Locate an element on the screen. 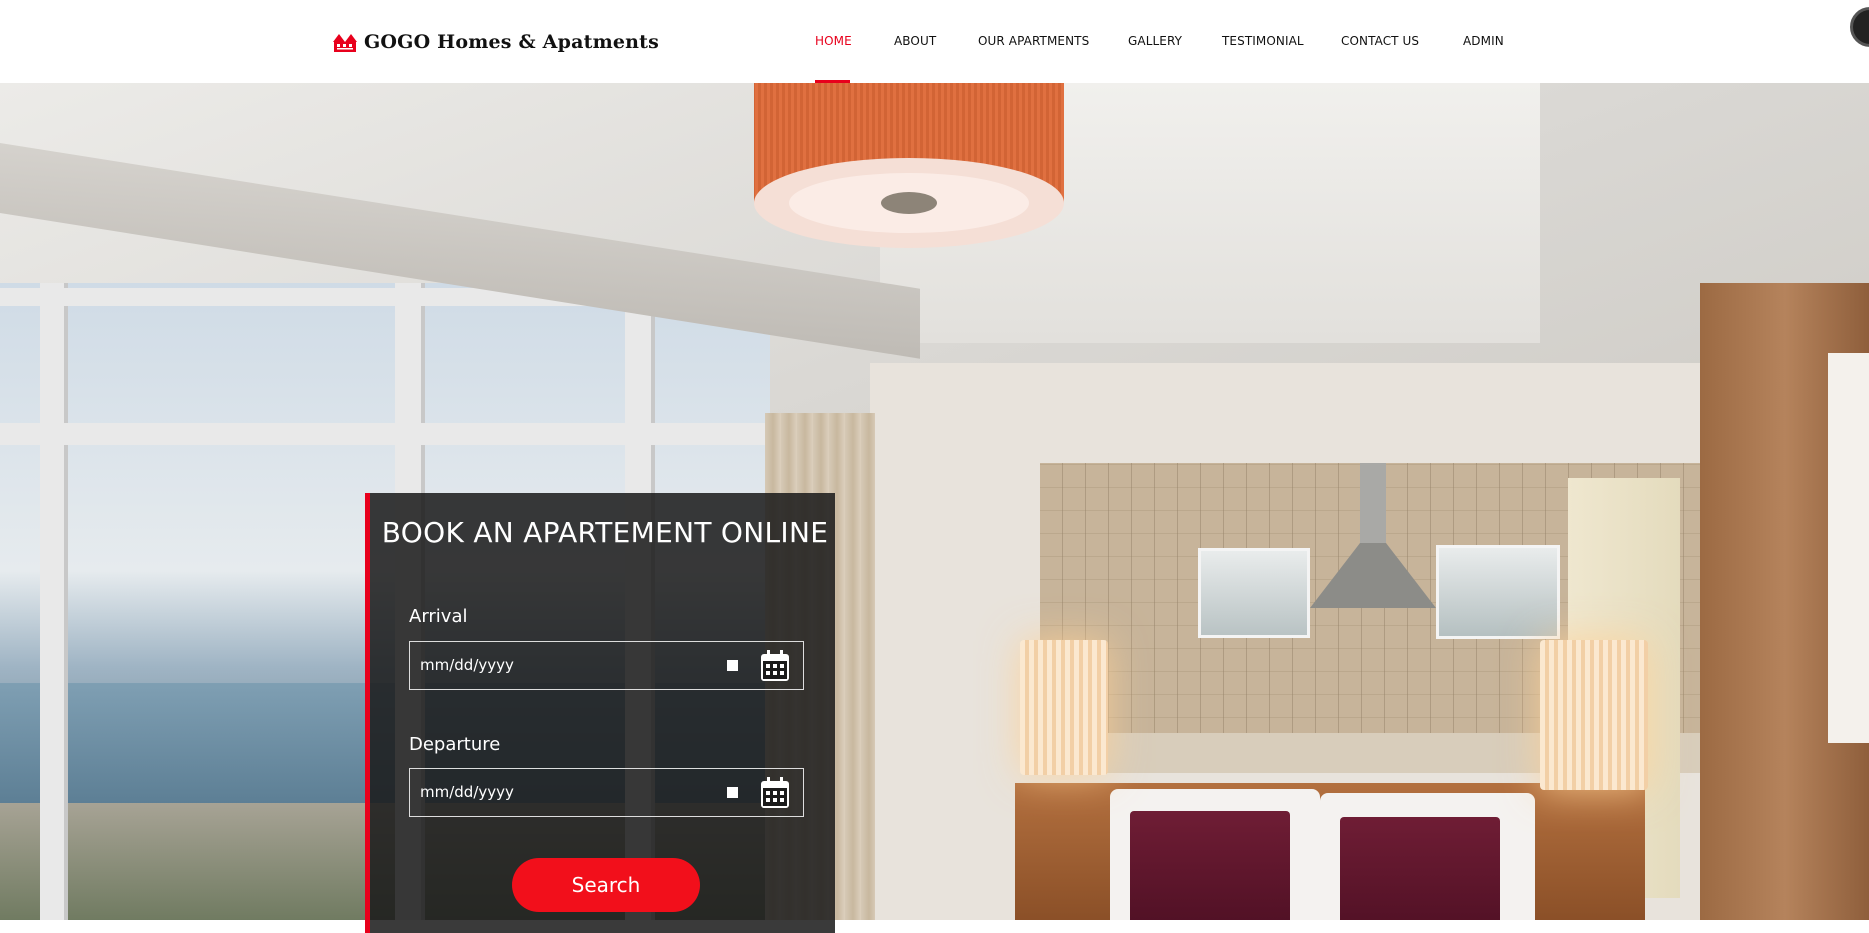 This screenshot has height=933, width=1869. nav-contact-us: CONTACT US is located at coordinates (1380, 41).